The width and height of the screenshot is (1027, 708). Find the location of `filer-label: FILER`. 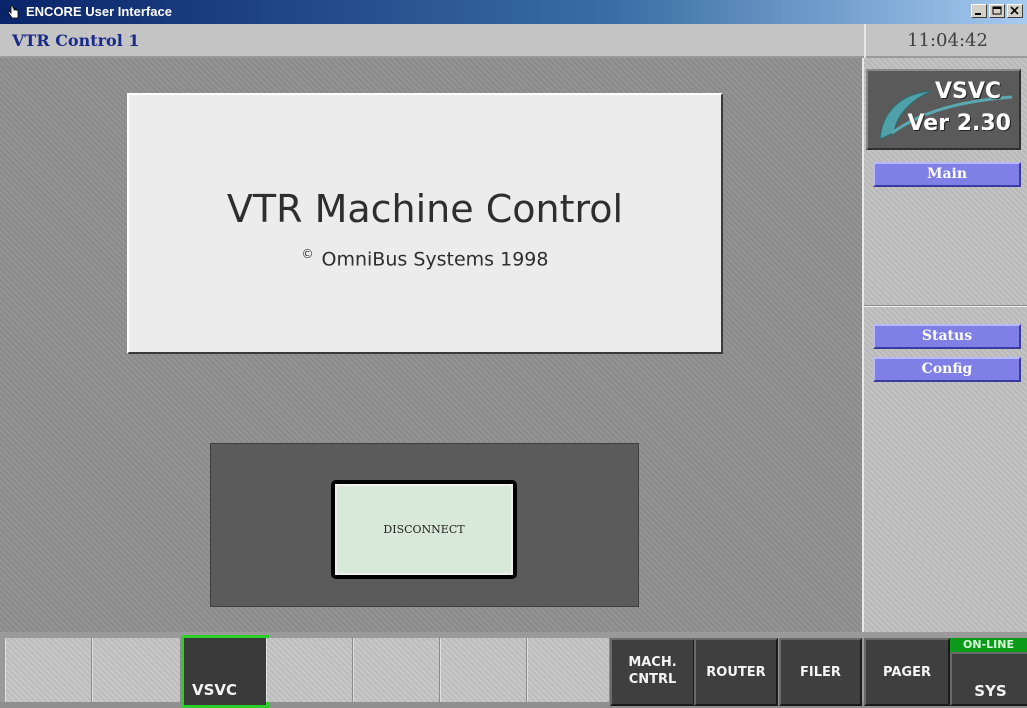

filer-label: FILER is located at coordinates (820, 672).